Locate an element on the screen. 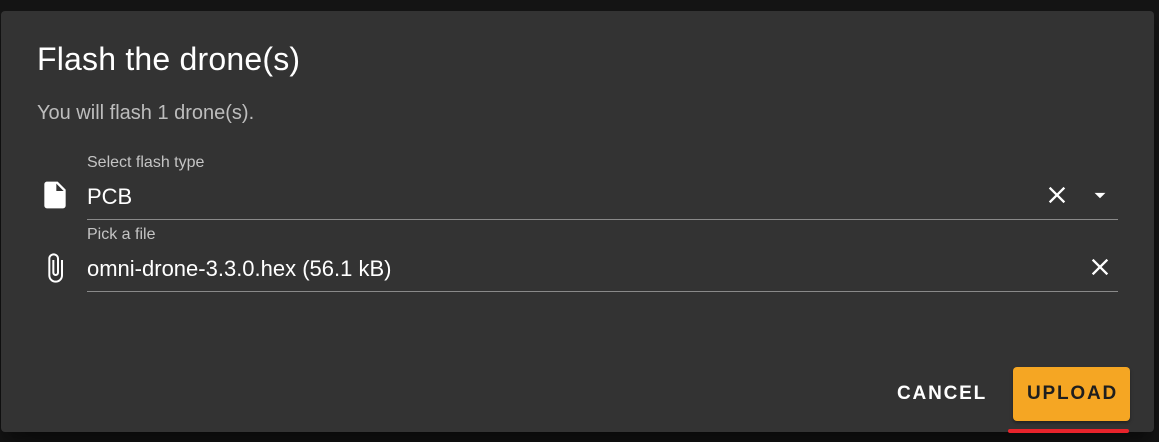 The image size is (1159, 442). file-picker-underline is located at coordinates (602, 291).